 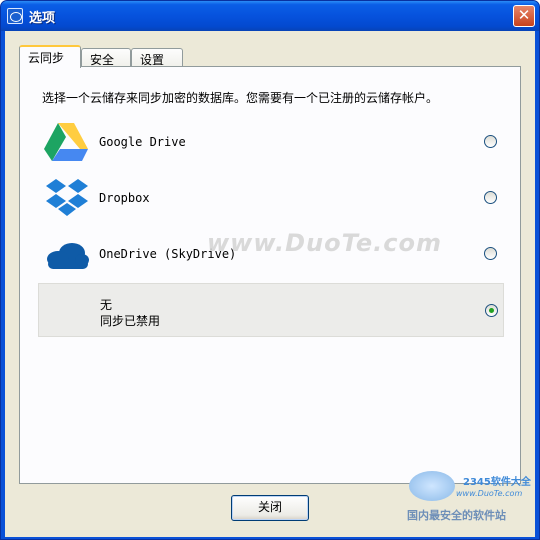 What do you see at coordinates (271, 142) in the screenshot?
I see `provider-google-drive: Google Drive` at bounding box center [271, 142].